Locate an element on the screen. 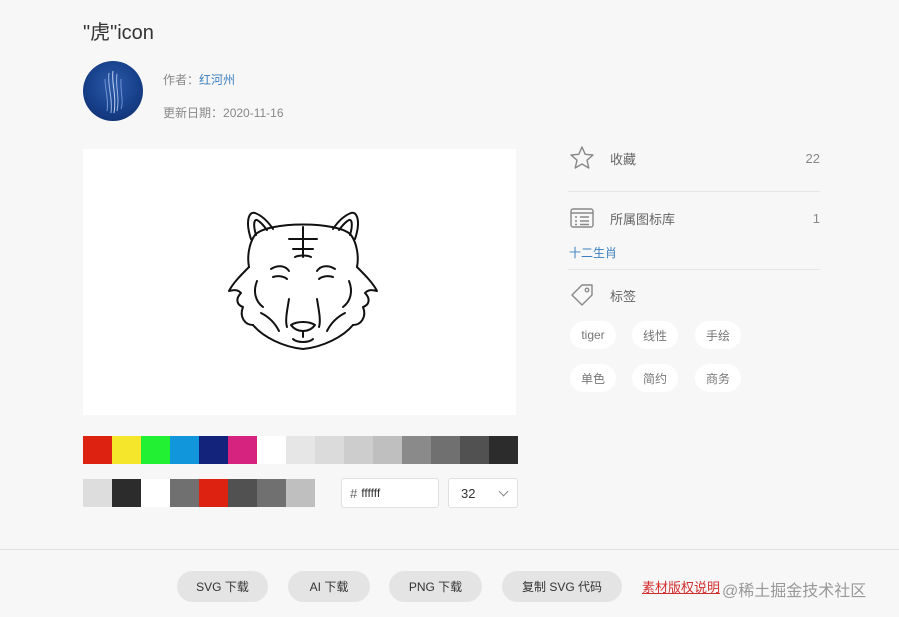  favorite-label: 收藏 is located at coordinates (623, 159).